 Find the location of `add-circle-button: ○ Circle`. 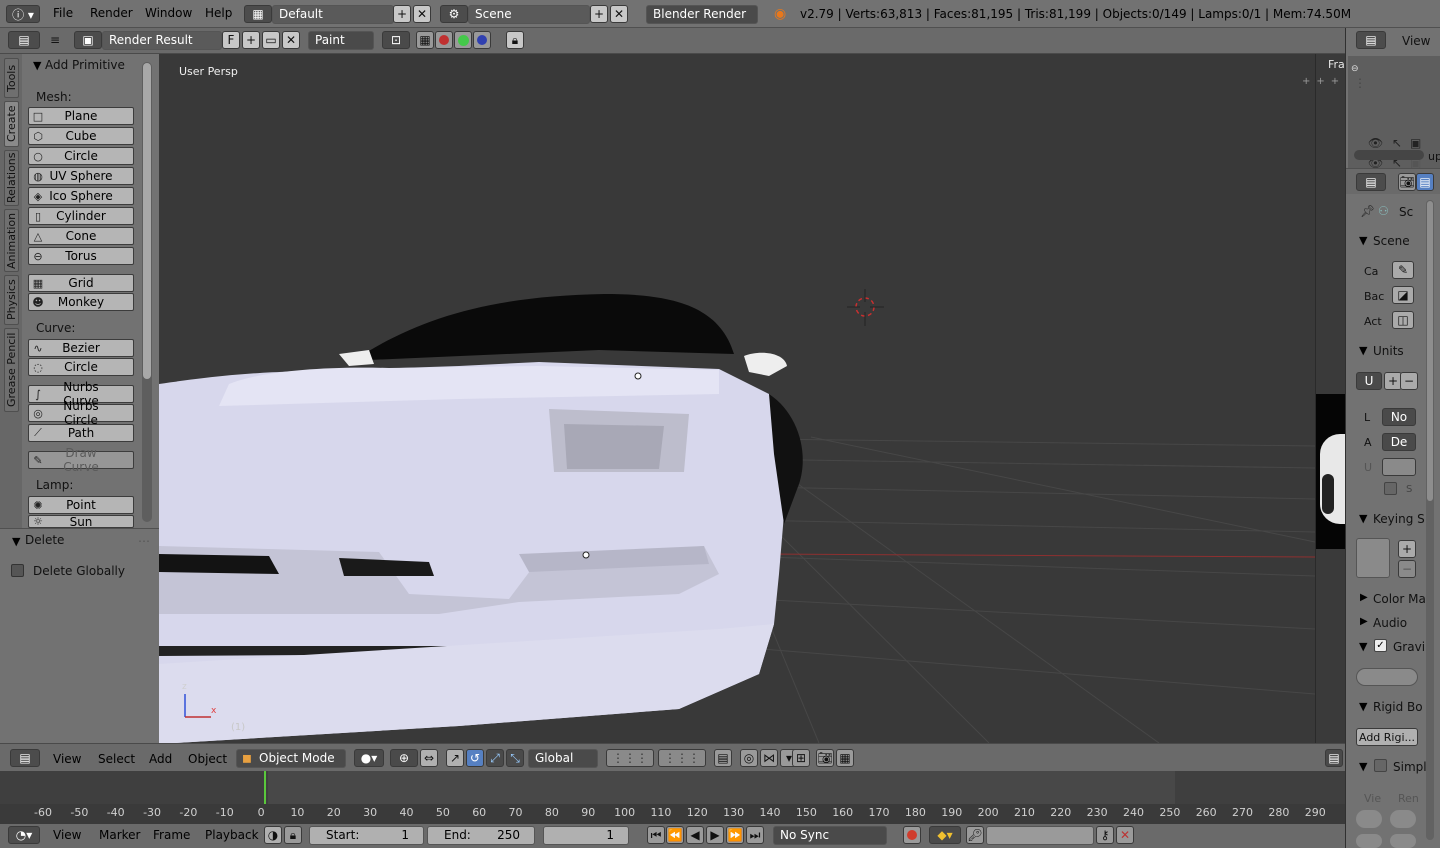

add-circle-button: ○ Circle is located at coordinates (81, 156).